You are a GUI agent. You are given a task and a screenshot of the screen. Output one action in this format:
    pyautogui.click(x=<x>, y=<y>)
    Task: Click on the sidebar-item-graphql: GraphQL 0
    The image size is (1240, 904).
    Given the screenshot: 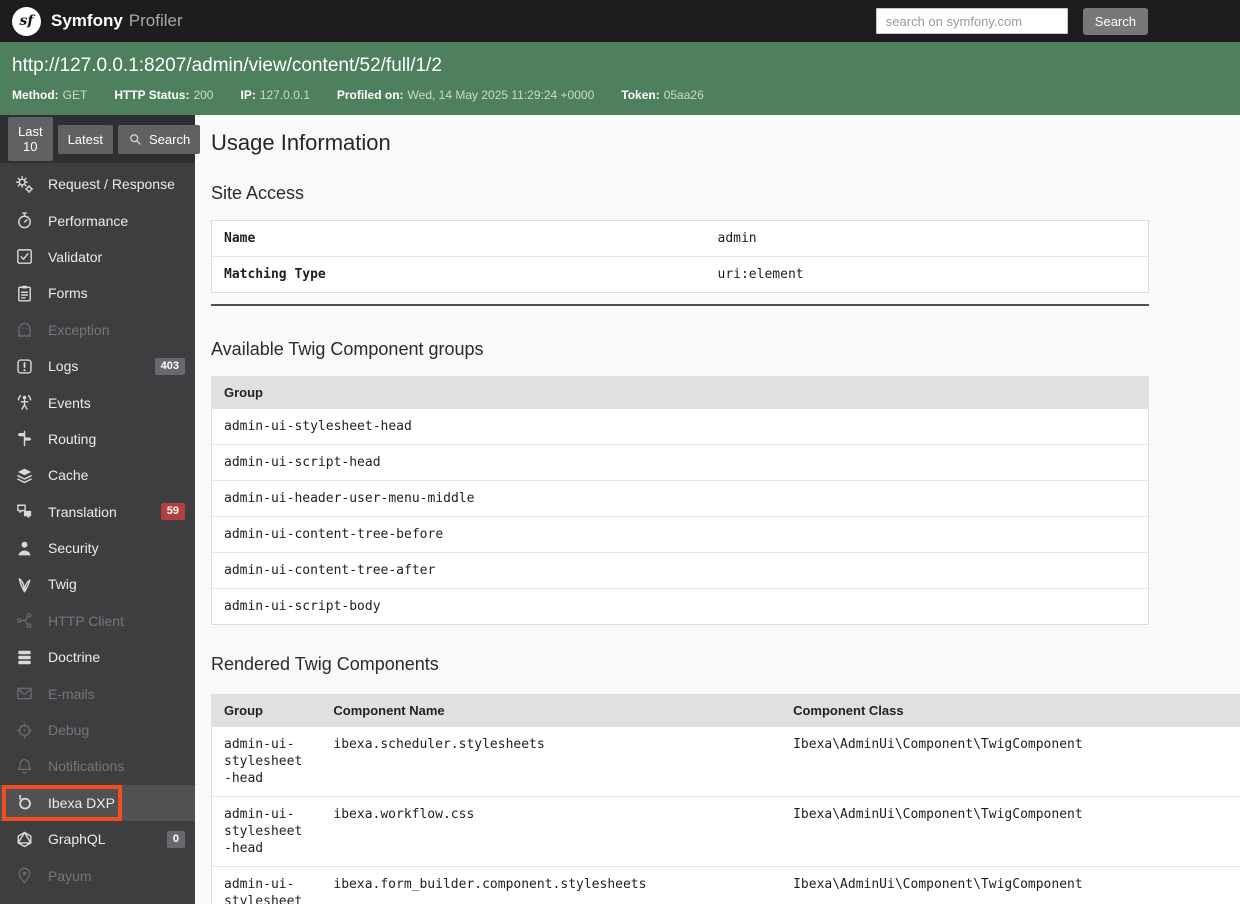 What is the action you would take?
    pyautogui.click(x=97, y=839)
    